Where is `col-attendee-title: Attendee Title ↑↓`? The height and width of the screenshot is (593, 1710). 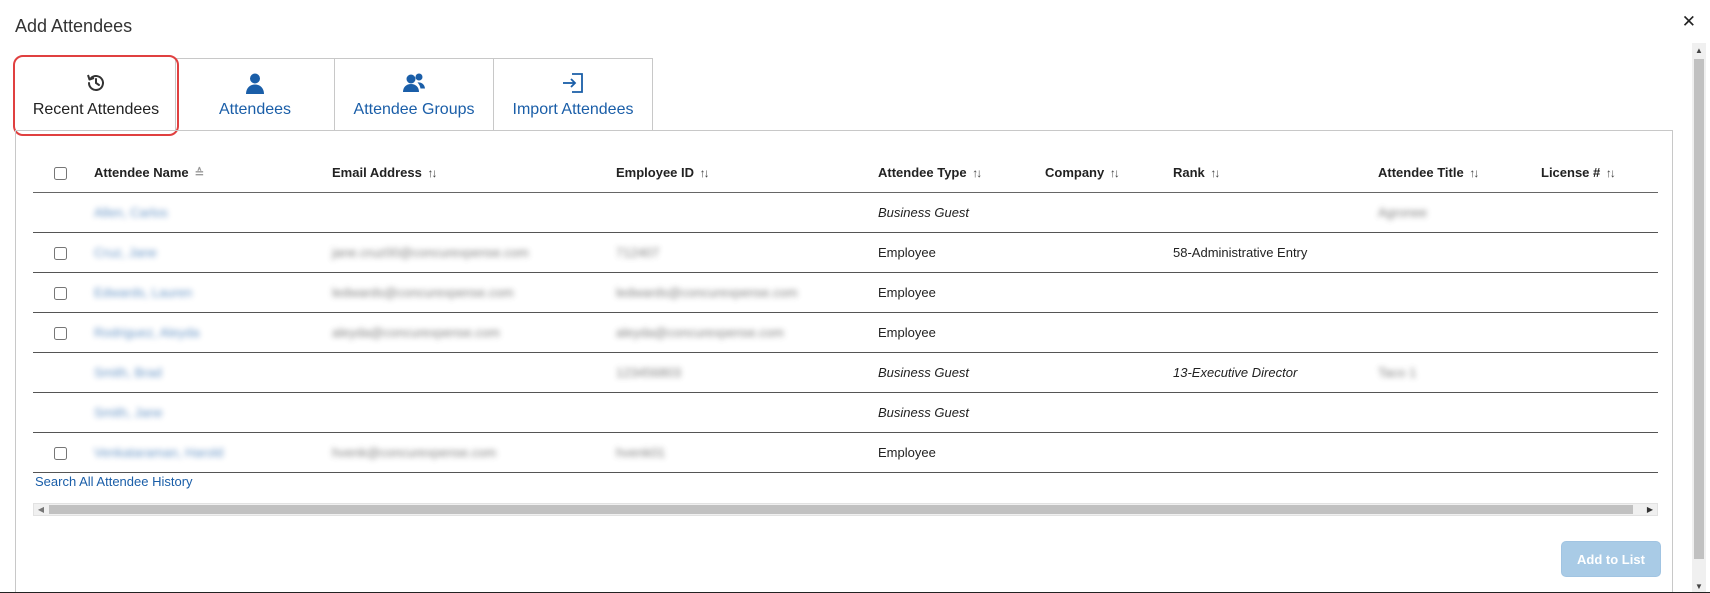
col-attendee-title: Attendee Title ↑↓ is located at coordinates (1455, 173).